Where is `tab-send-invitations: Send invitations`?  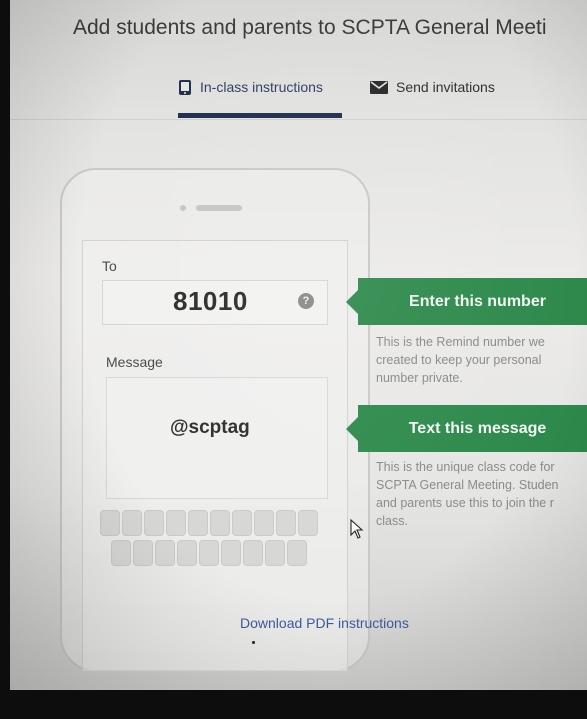 tab-send-invitations: Send invitations is located at coordinates (432, 87).